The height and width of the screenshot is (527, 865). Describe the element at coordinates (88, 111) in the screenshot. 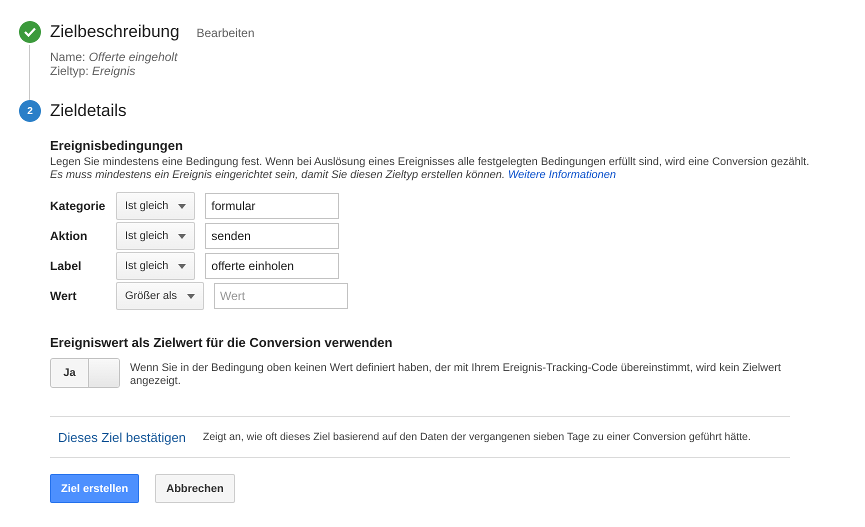

I see `step-title: Zieldetails` at that location.